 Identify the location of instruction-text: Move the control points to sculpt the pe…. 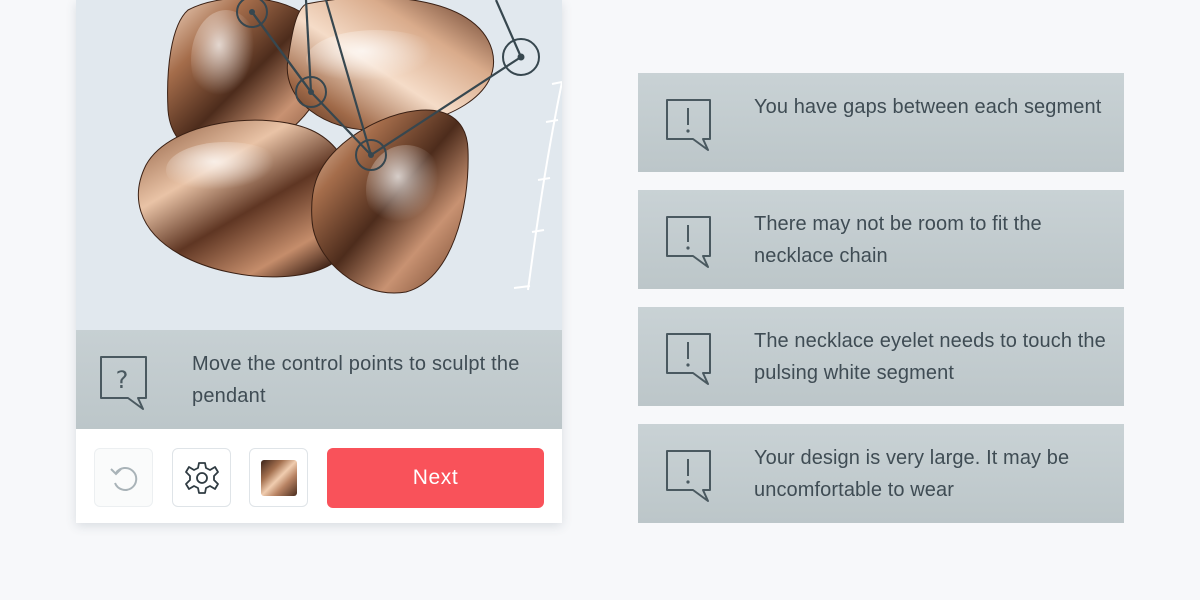
(356, 380).